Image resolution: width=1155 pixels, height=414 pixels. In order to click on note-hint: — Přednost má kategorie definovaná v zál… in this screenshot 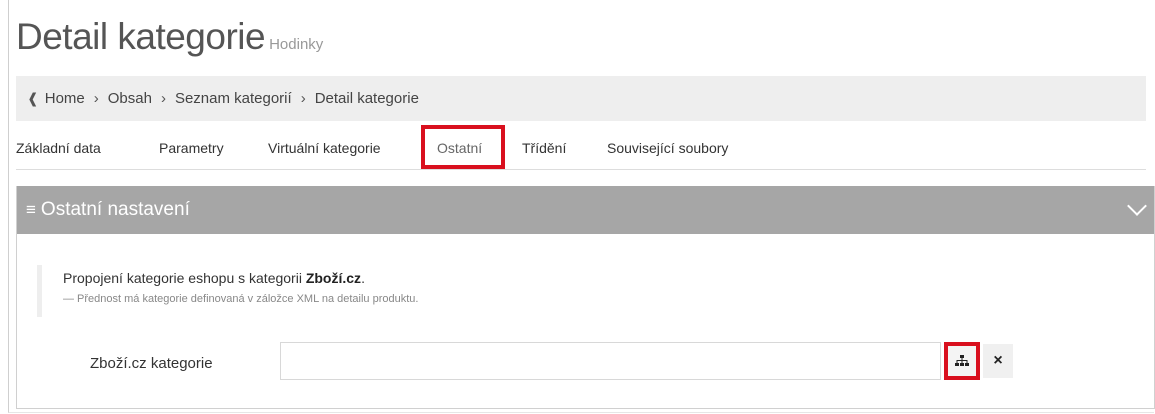, I will do `click(241, 299)`.